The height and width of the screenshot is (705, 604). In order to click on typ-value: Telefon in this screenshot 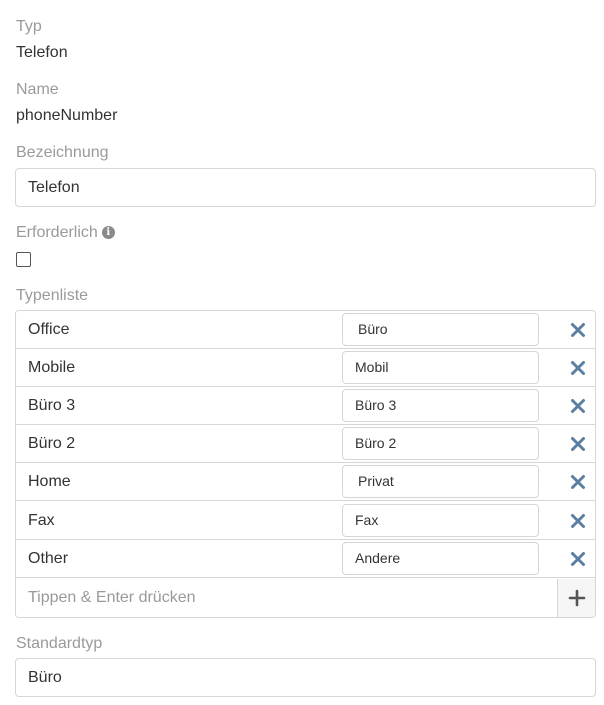, I will do `click(42, 52)`.